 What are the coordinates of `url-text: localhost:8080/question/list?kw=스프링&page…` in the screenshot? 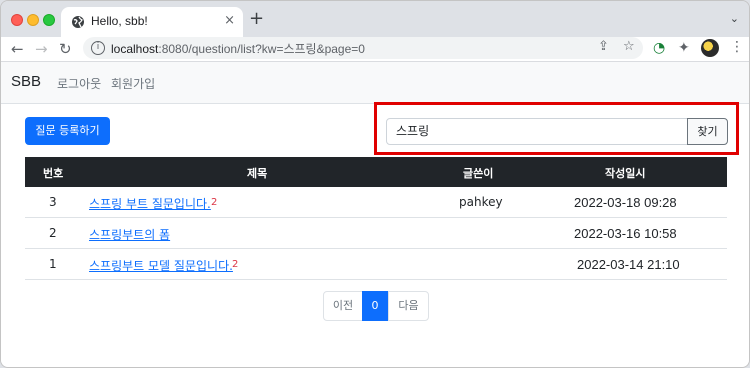 It's located at (238, 48).